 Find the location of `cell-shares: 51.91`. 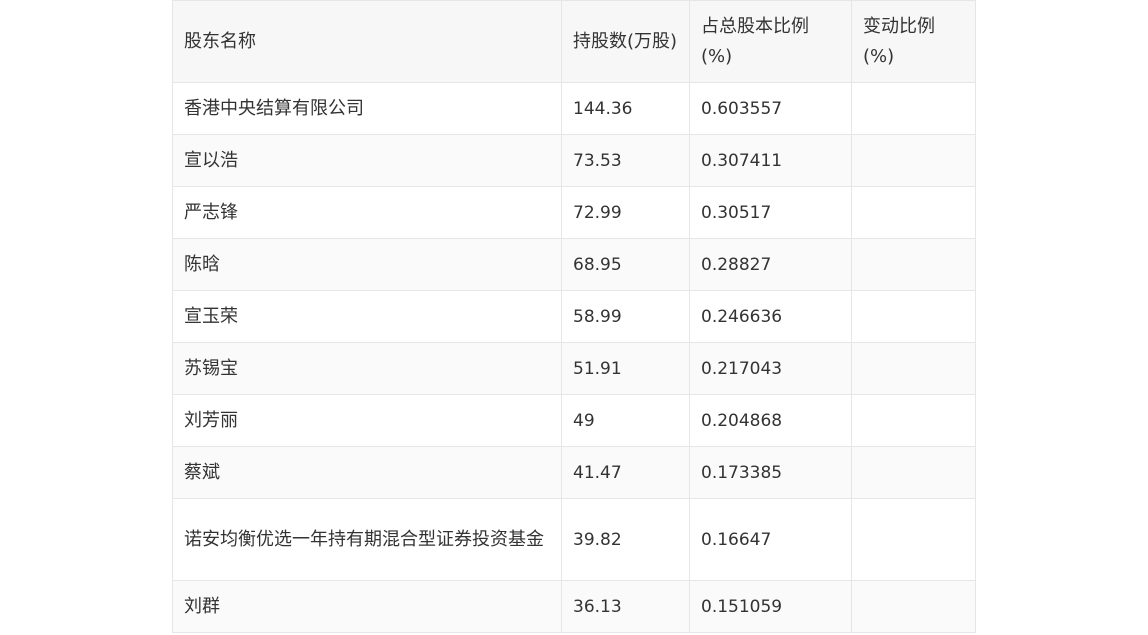

cell-shares: 51.91 is located at coordinates (625, 368).